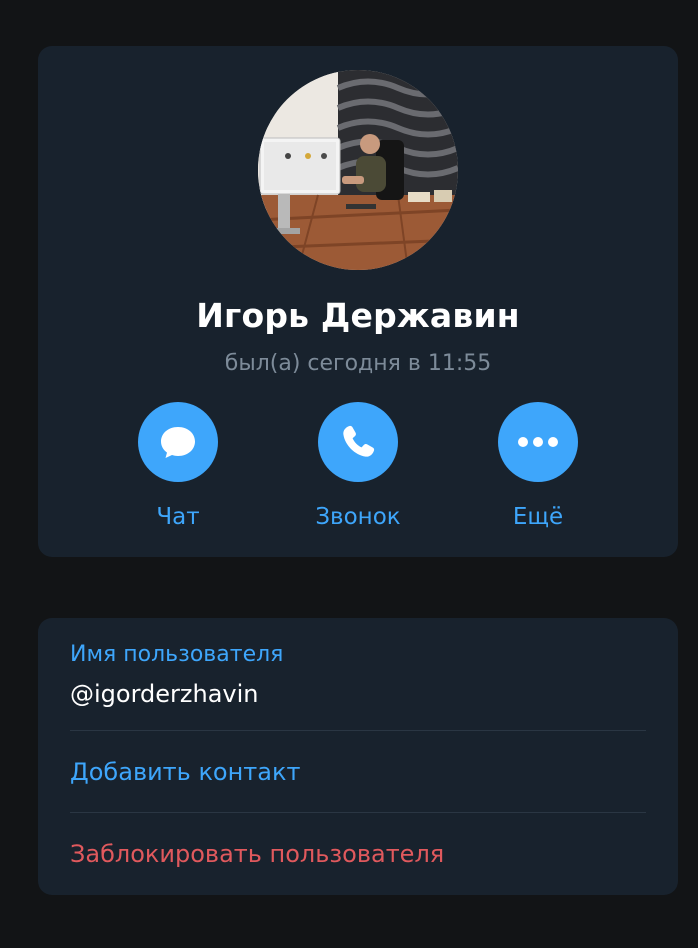 The height and width of the screenshot is (948, 698). What do you see at coordinates (538, 517) in the screenshot?
I see `more-button-label: Ещё` at bounding box center [538, 517].